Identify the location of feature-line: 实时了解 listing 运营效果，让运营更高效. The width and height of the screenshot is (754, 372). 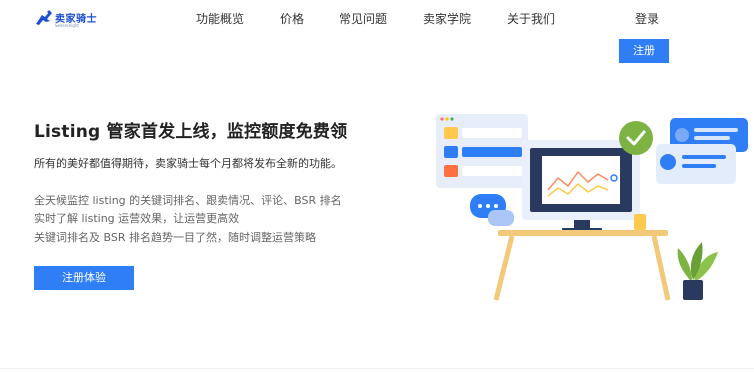
(137, 218).